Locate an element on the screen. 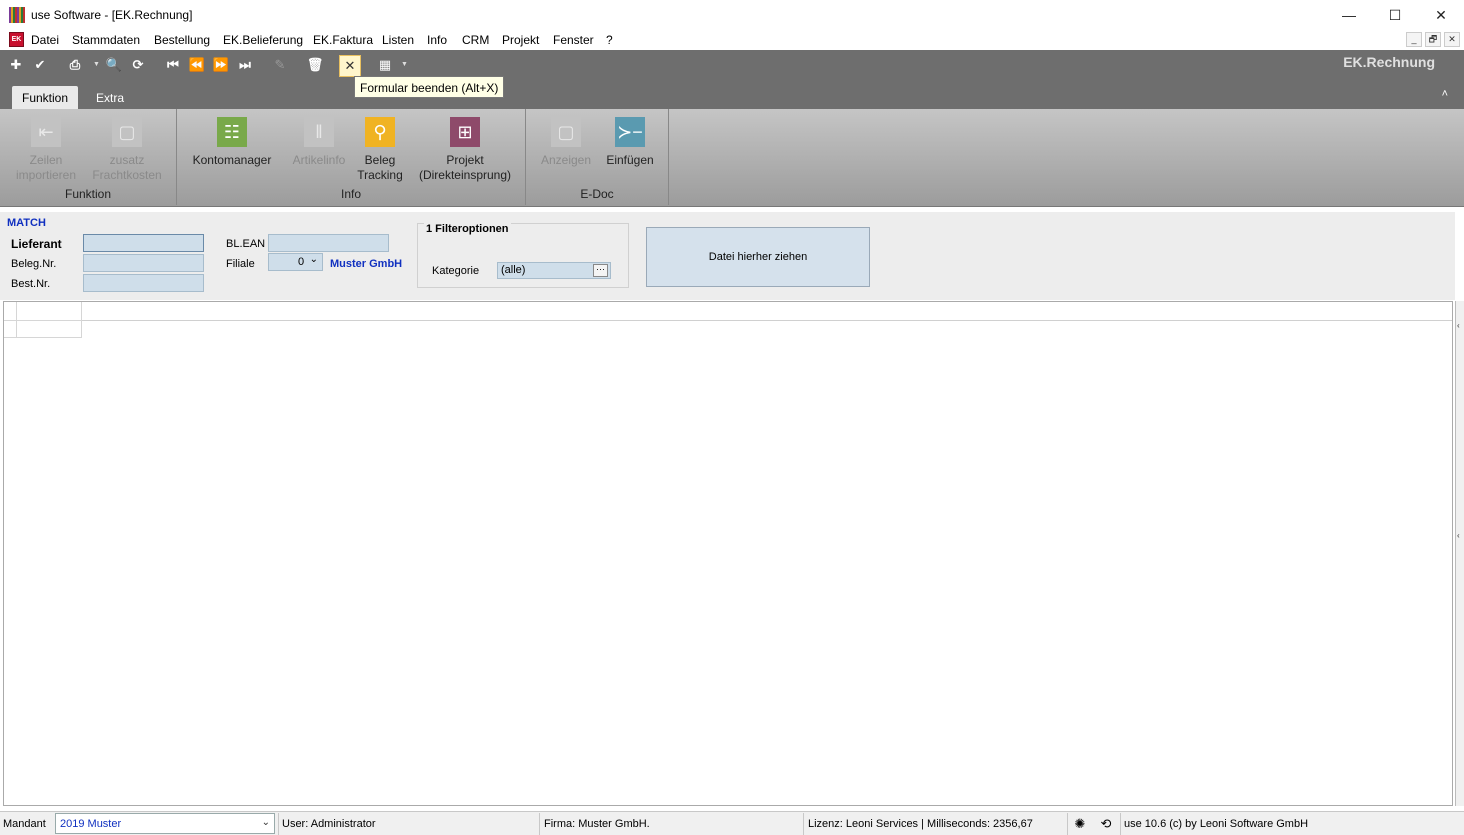  blean-input is located at coordinates (328, 243).